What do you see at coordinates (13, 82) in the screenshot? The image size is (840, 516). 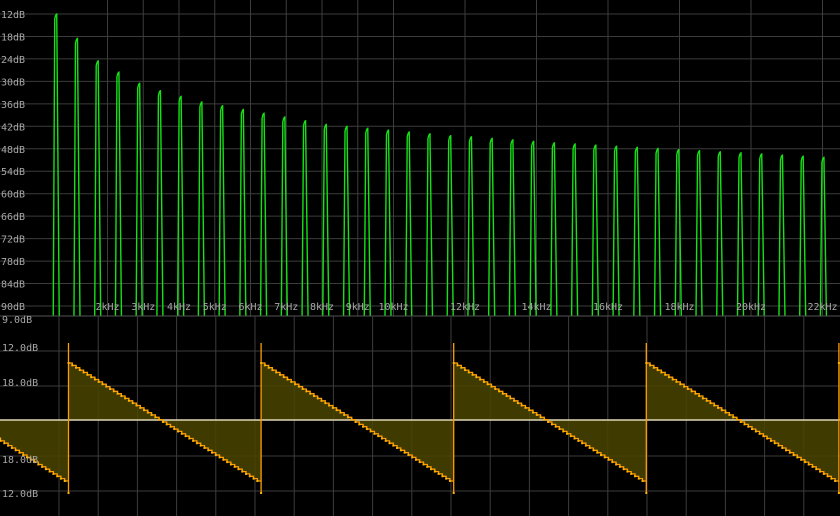 I see `spectrum-y-tick-label: 30dB` at bounding box center [13, 82].